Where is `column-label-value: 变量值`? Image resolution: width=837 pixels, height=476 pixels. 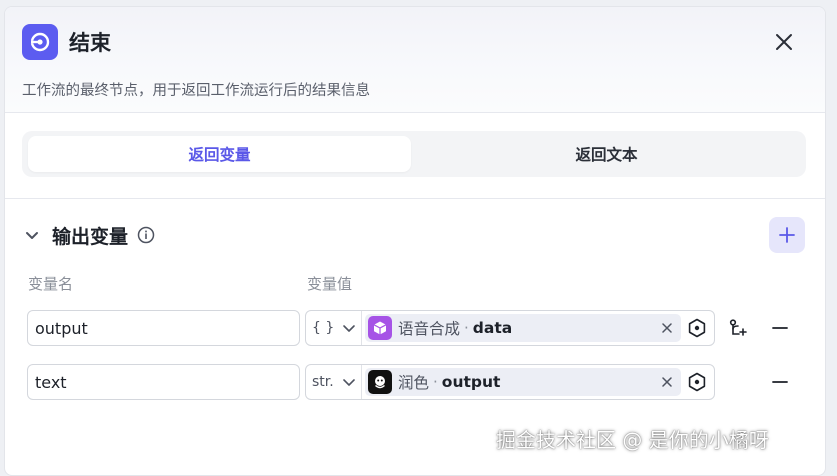 column-label-value: 变量值 is located at coordinates (330, 284).